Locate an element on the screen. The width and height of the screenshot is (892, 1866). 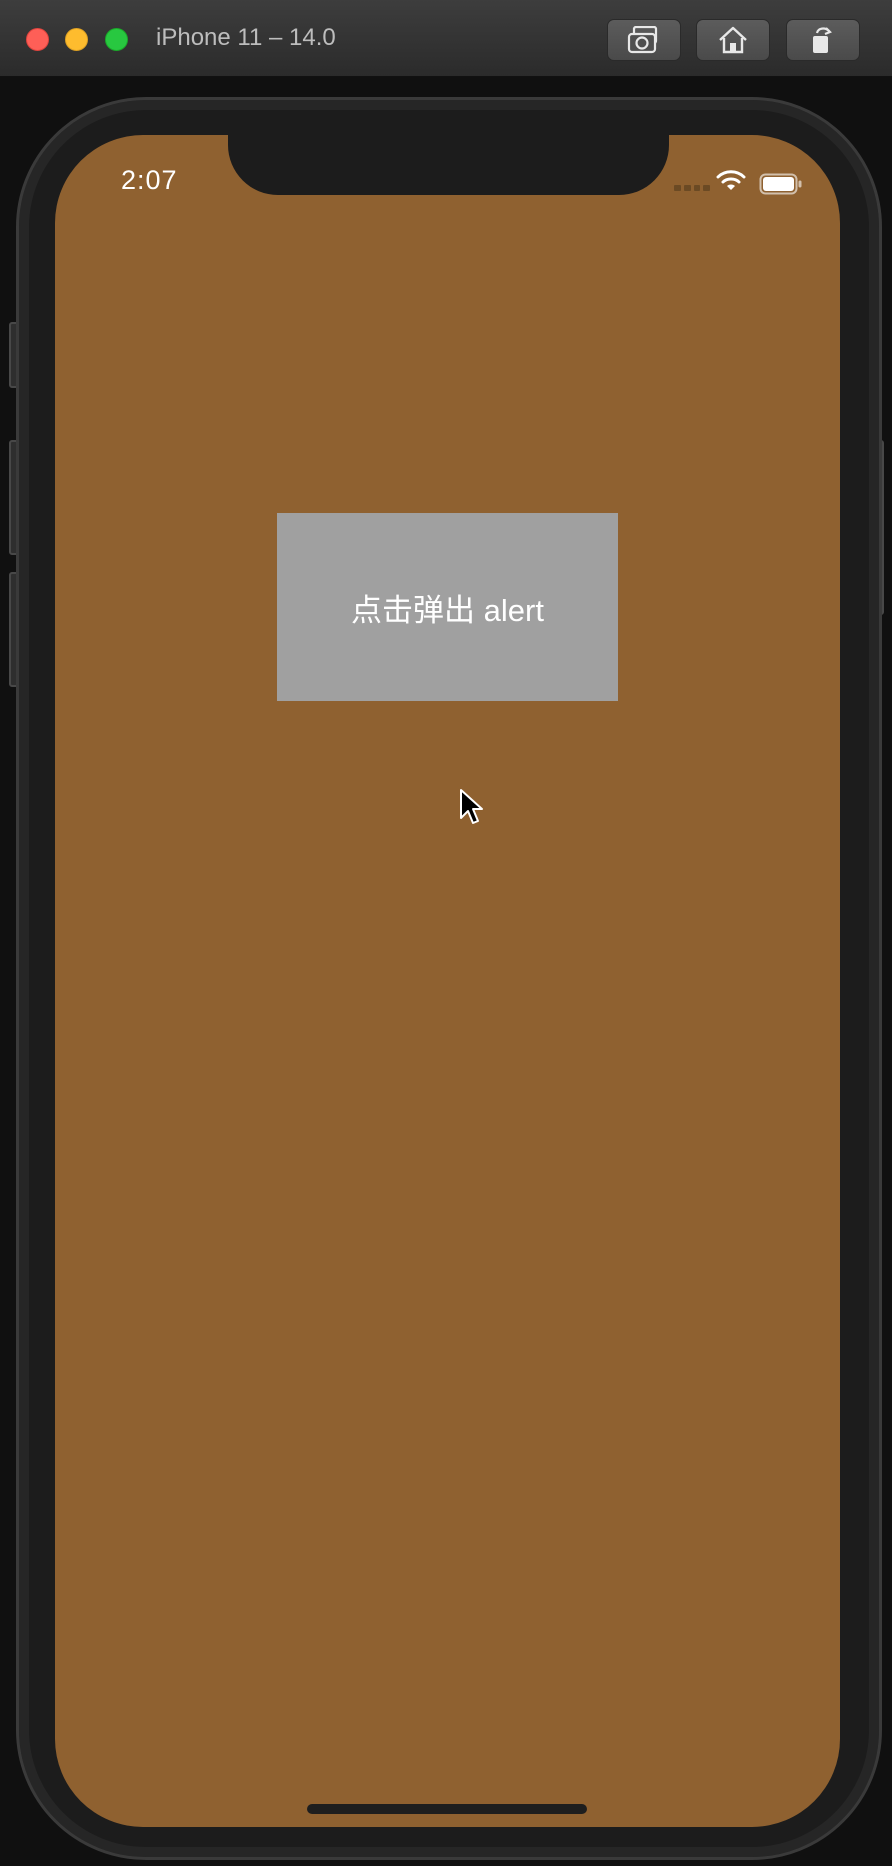
rotate-button is located at coordinates (823, 40).